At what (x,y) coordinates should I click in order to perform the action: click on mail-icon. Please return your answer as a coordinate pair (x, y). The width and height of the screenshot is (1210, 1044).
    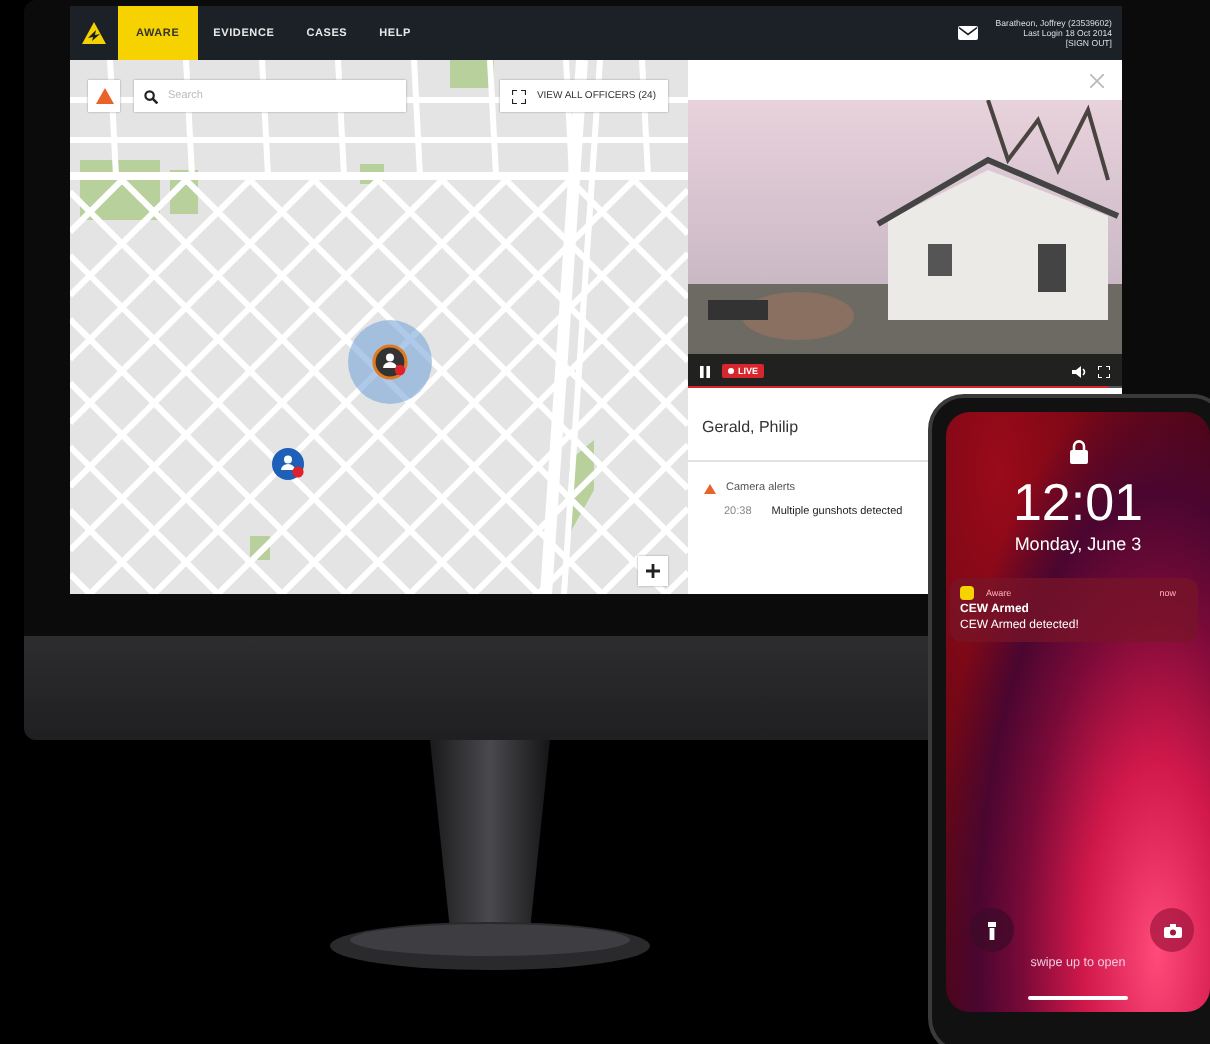
    Looking at the image, I should click on (967, 33).